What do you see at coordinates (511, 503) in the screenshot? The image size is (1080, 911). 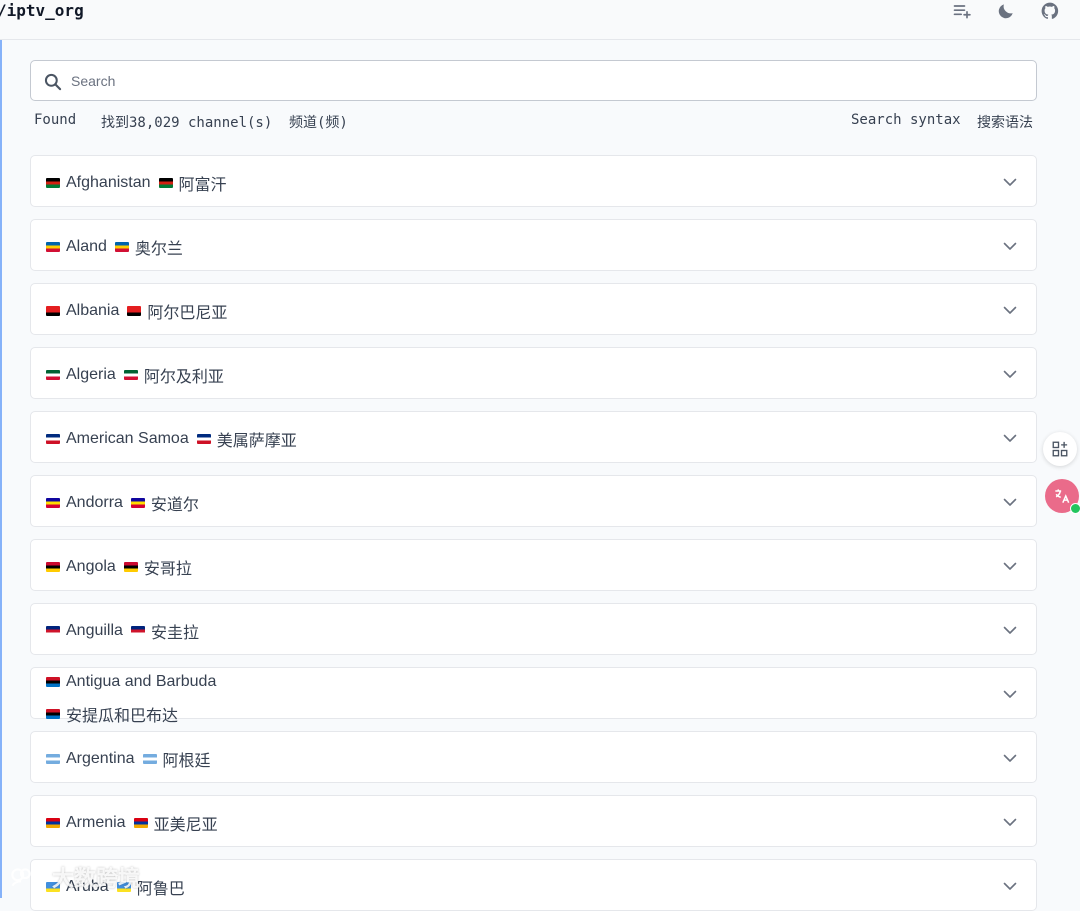 I see `country-name: Andorra 安道尔` at bounding box center [511, 503].